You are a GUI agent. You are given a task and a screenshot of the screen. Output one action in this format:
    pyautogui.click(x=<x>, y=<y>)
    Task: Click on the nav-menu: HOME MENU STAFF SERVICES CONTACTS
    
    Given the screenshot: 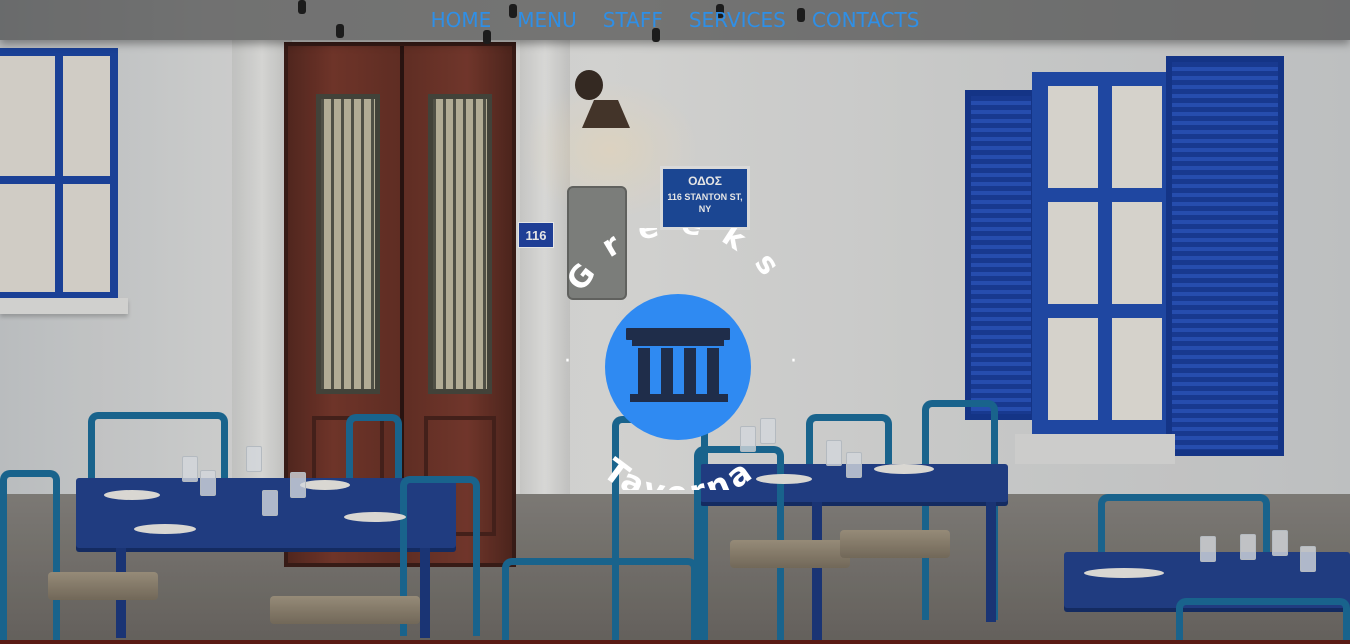 What is the action you would take?
    pyautogui.click(x=675, y=20)
    